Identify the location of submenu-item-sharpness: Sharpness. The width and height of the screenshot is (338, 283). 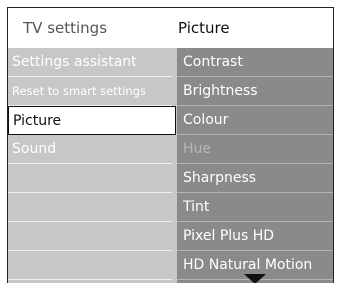
(255, 178).